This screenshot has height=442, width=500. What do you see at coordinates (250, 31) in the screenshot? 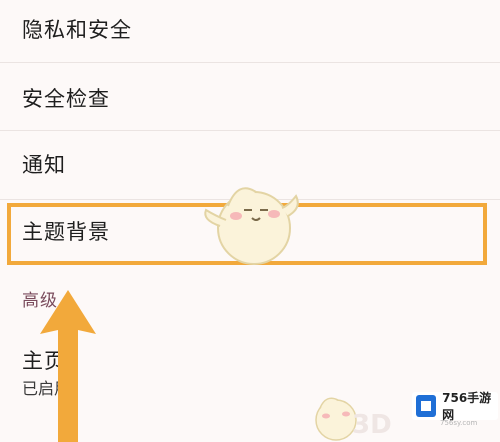
I see `settings-item-privacy: 隐私和安全` at bounding box center [250, 31].